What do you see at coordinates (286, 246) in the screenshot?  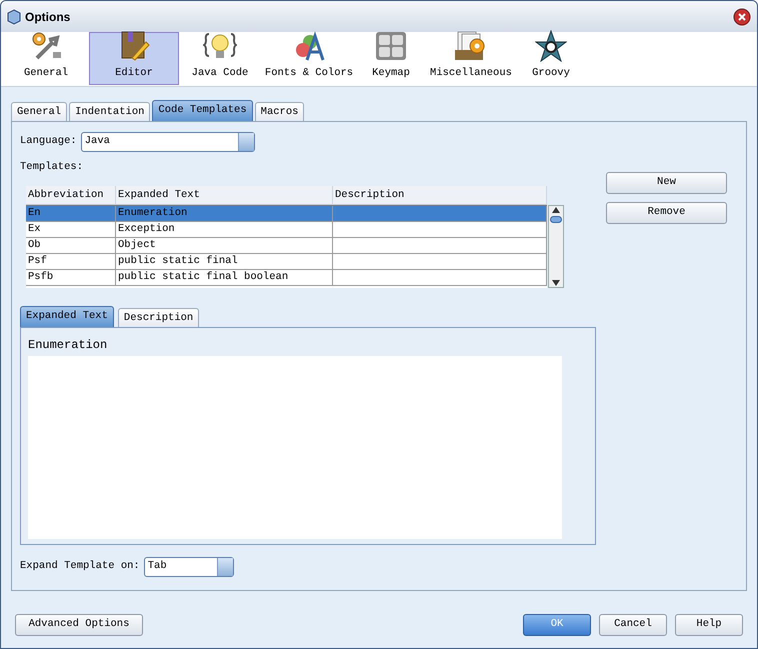 I see `table-row: Ob Object` at bounding box center [286, 246].